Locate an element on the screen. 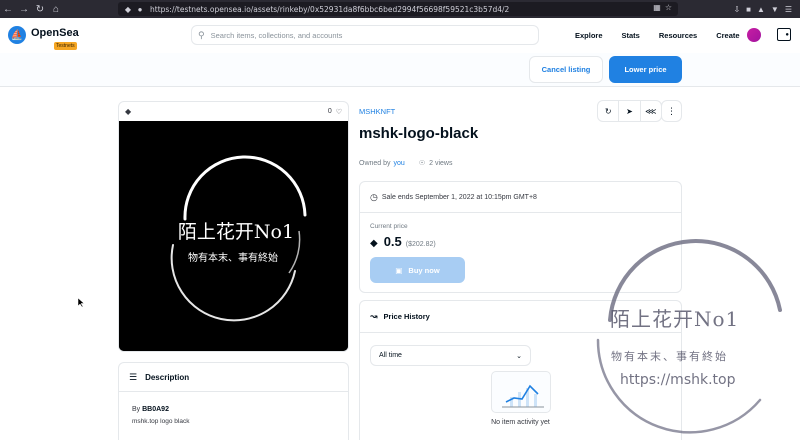  testnets-badge: Testnets is located at coordinates (65, 46).